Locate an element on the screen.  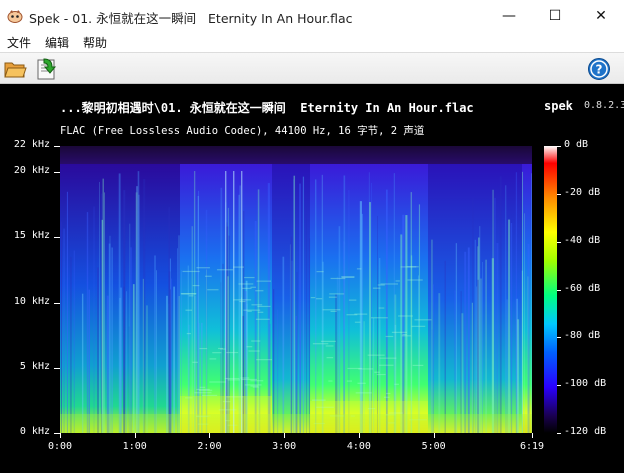
menu-edit: 编辑 is located at coordinates (57, 42).